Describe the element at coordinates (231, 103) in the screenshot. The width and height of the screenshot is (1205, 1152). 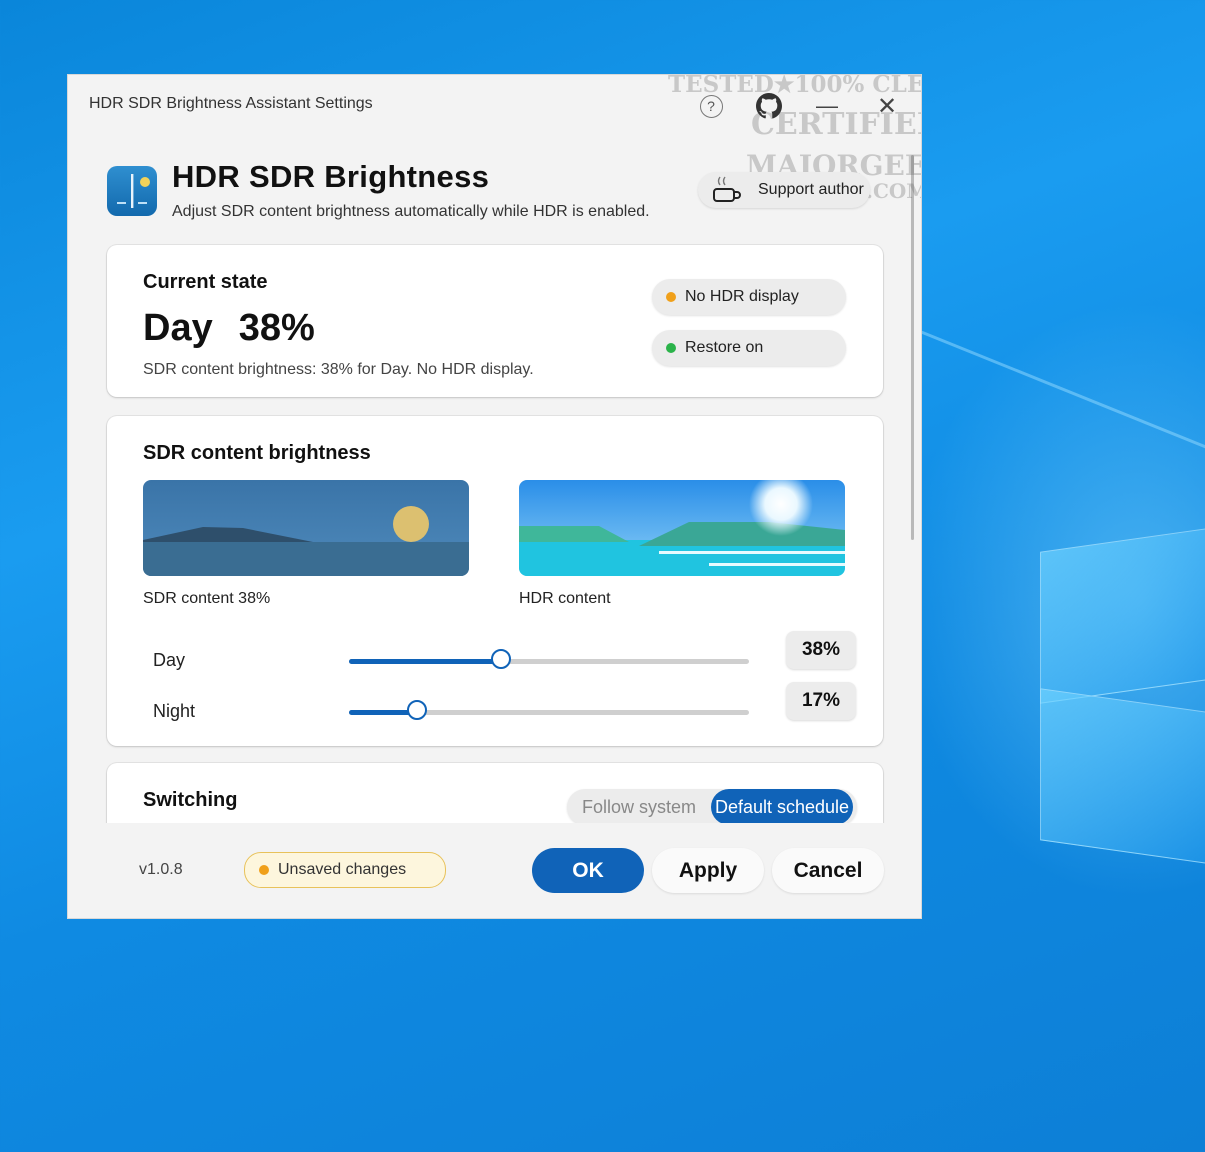
I see `window-title: HDR SDR Brightness Assistant Settings` at that location.